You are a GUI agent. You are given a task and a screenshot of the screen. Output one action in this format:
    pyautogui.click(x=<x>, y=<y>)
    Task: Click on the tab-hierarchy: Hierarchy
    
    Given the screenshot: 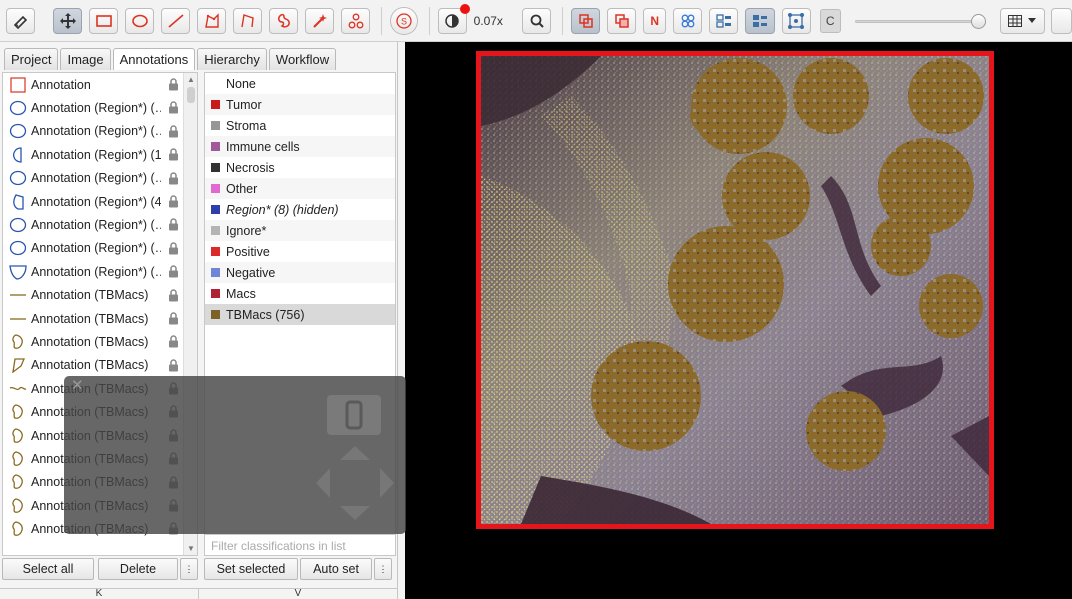 What is the action you would take?
    pyautogui.click(x=232, y=59)
    